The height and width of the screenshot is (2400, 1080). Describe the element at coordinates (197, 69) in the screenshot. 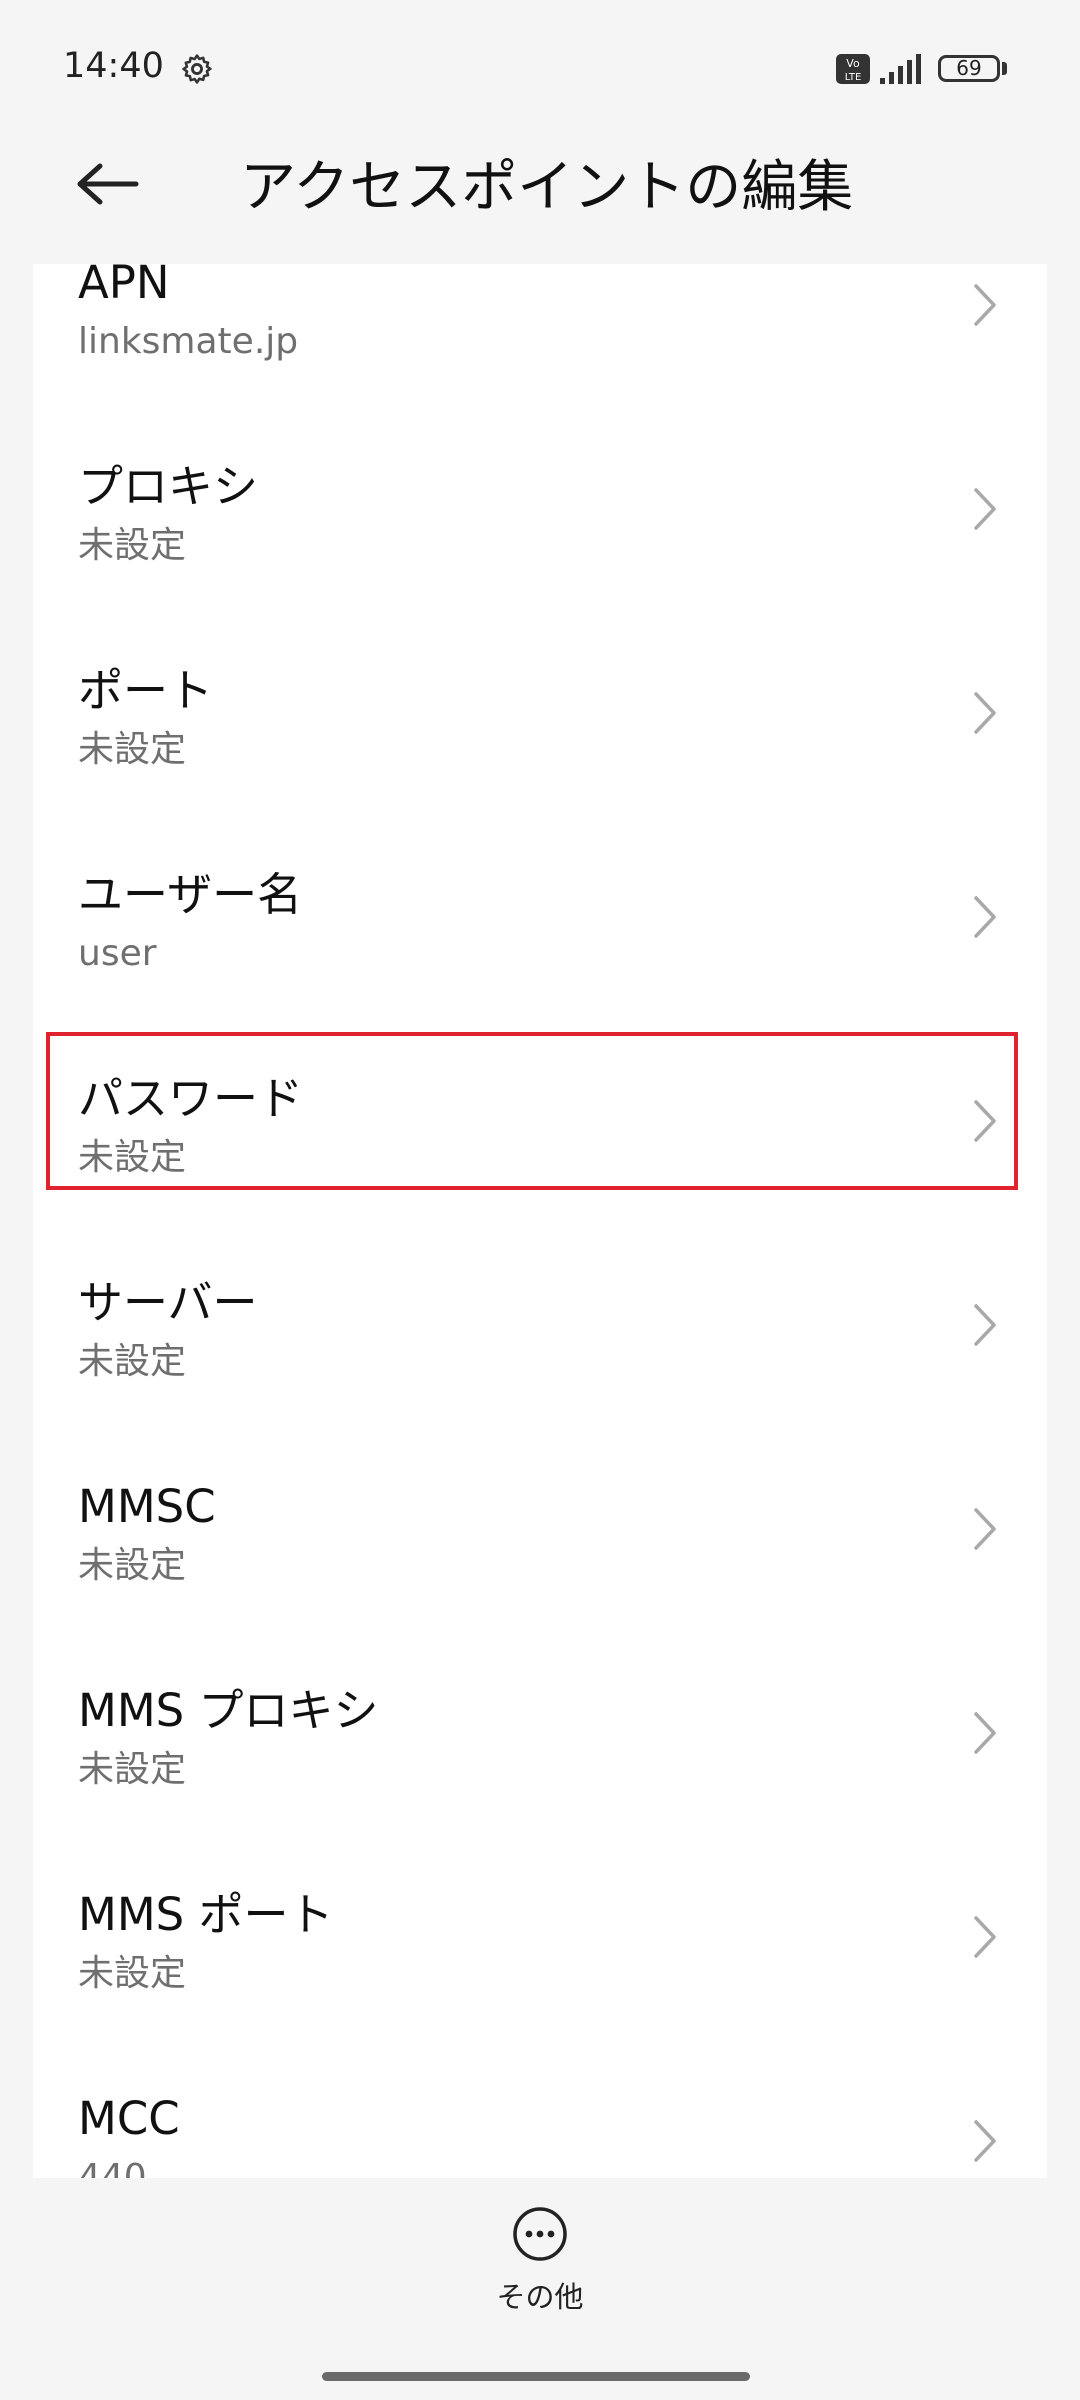

I see `gear-icon` at that location.